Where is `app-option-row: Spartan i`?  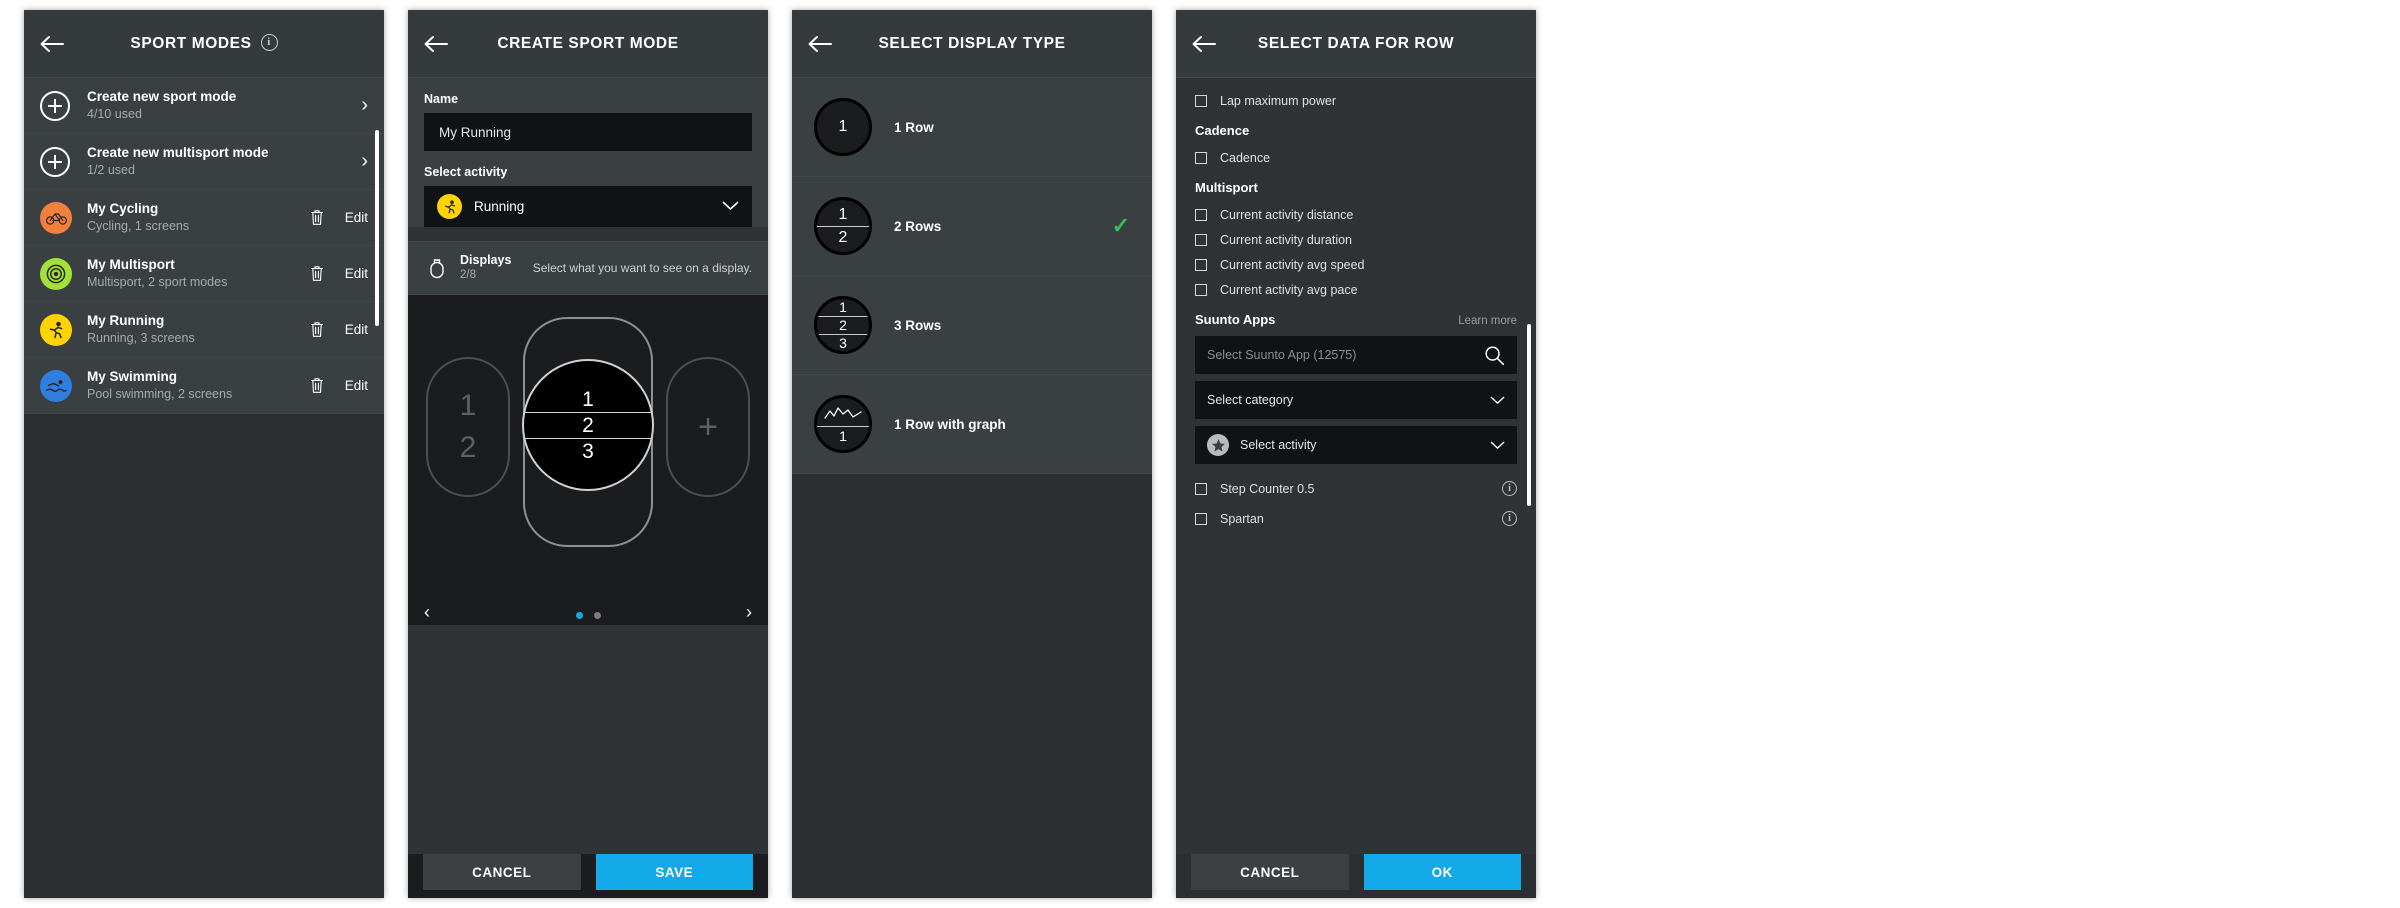
app-option-row: Spartan i is located at coordinates (1356, 518).